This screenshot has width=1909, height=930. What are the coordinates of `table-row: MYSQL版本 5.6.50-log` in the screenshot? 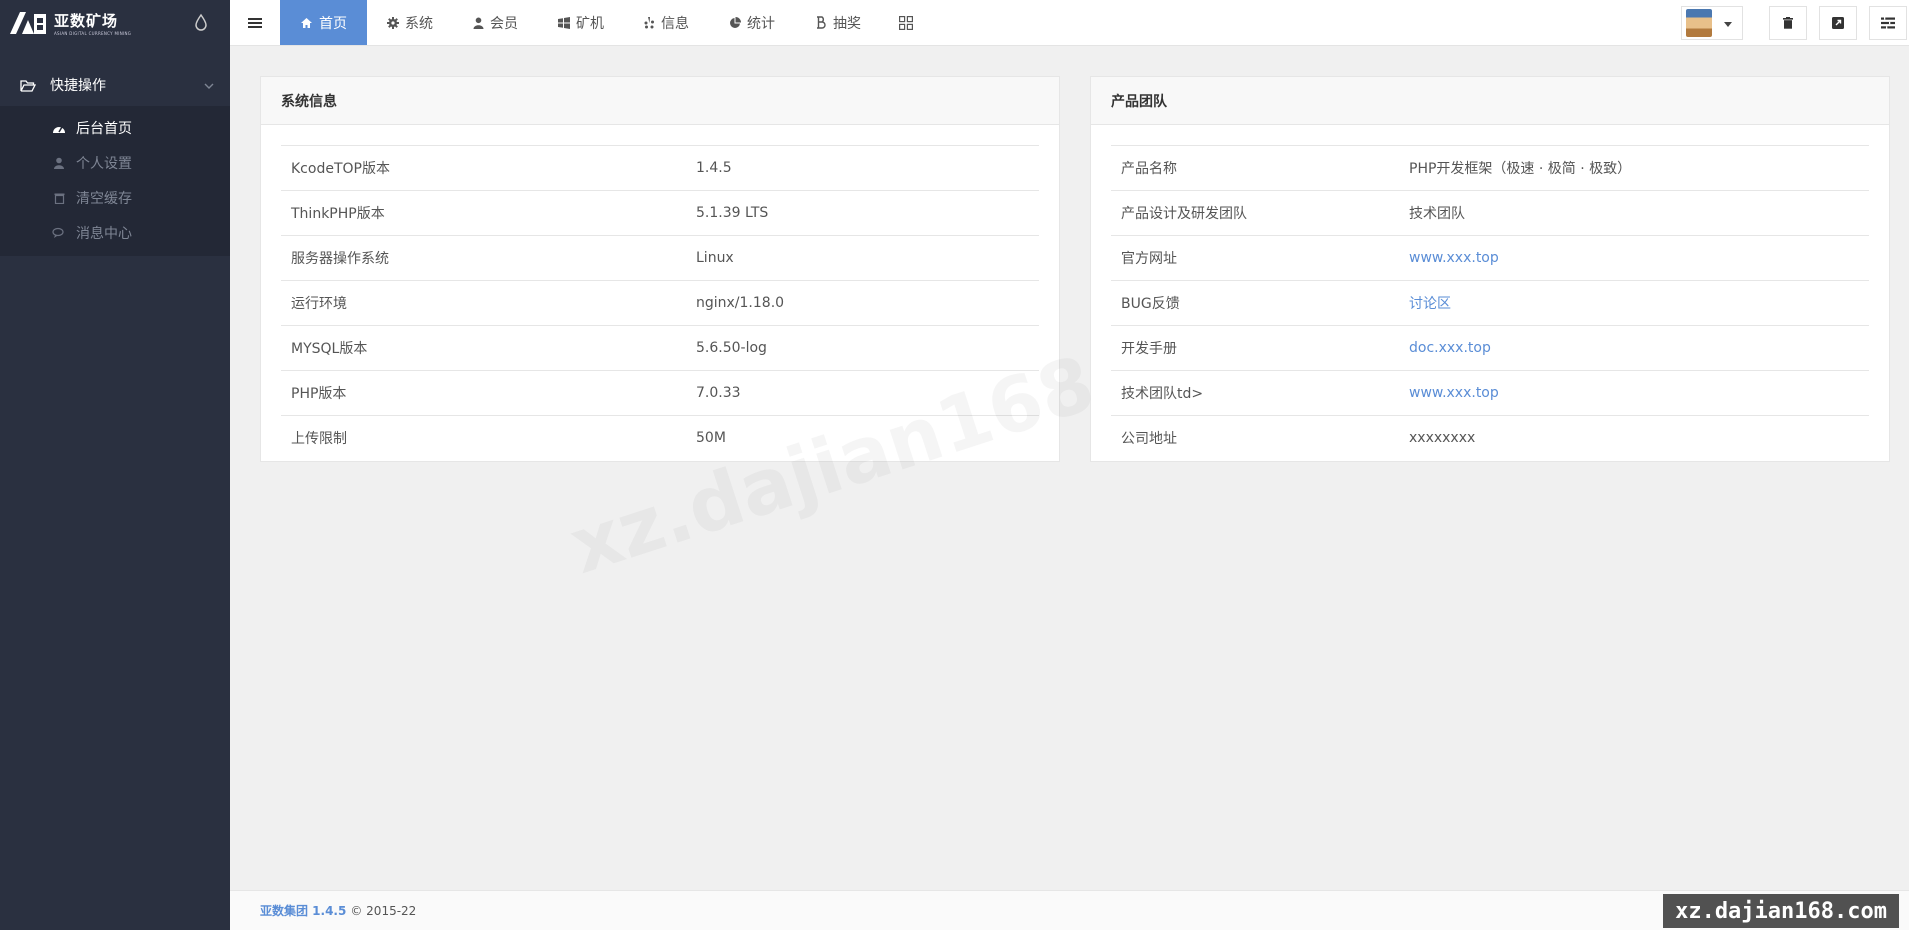 It's located at (660, 348).